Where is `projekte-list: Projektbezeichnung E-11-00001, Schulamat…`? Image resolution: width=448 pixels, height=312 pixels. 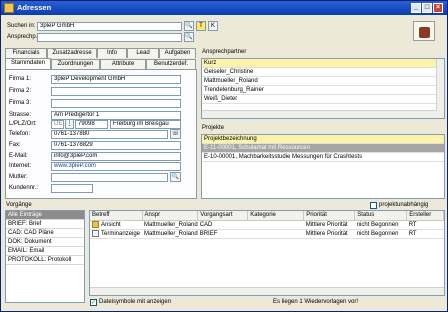
projekte-list: Projektbezeichnung E-11-00001, Schulamat… is located at coordinates (323, 166).